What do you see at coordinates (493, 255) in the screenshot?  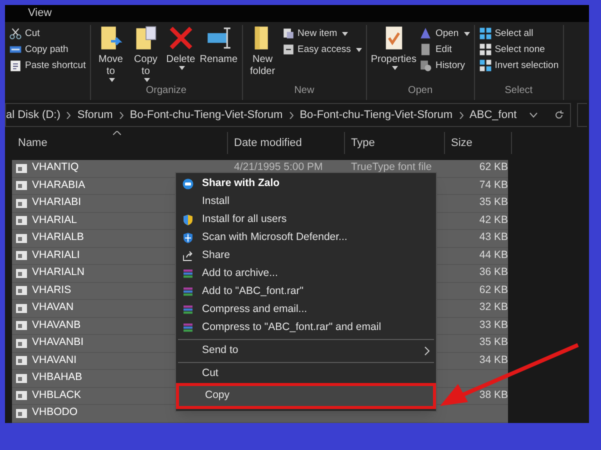 I see `file-size: 44 KB` at bounding box center [493, 255].